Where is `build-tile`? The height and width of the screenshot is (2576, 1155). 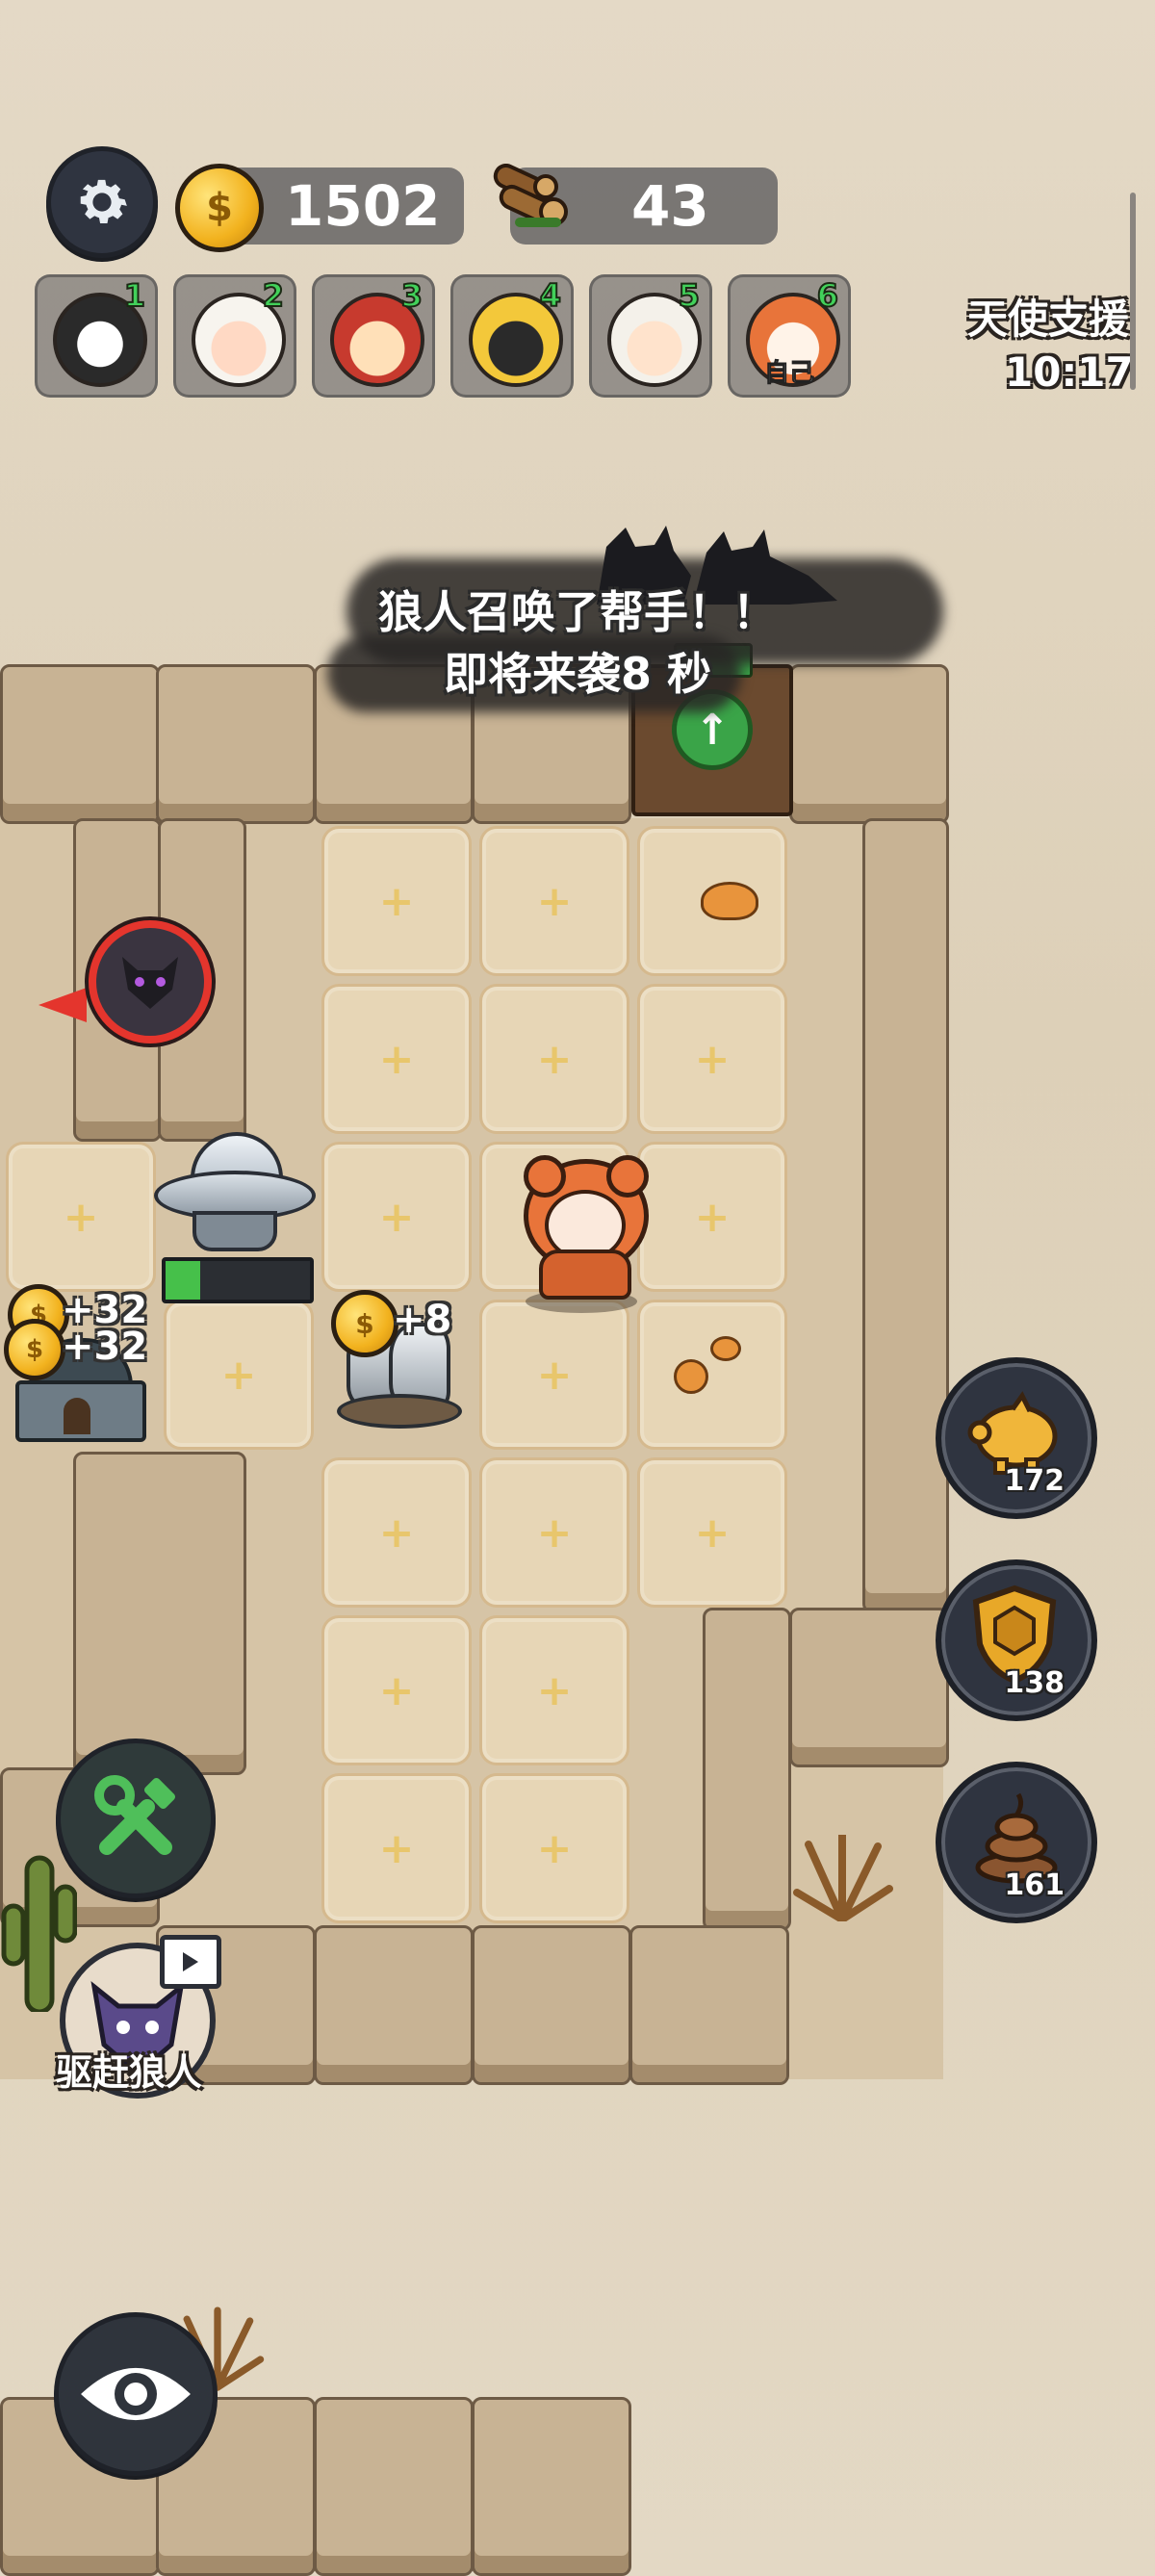
build-tile is located at coordinates (712, 1375).